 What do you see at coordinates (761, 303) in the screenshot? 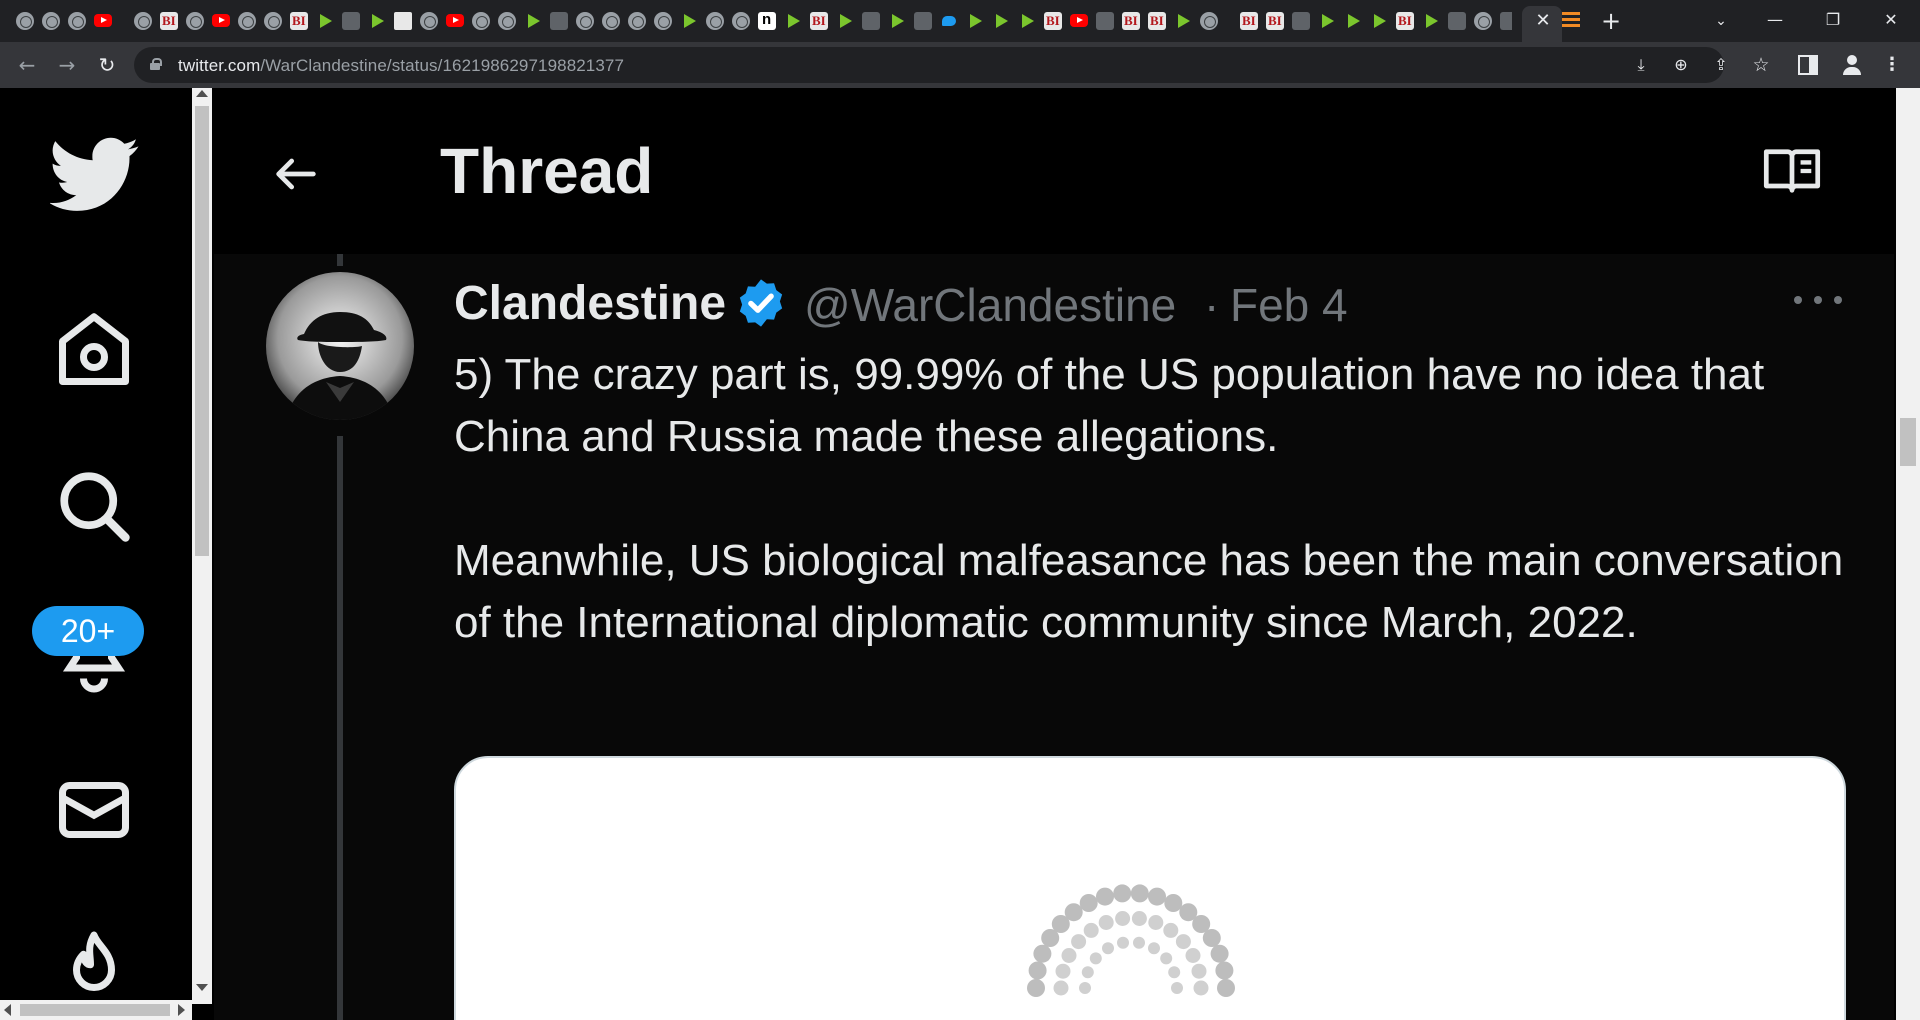
I see `verified-badge-icon` at bounding box center [761, 303].